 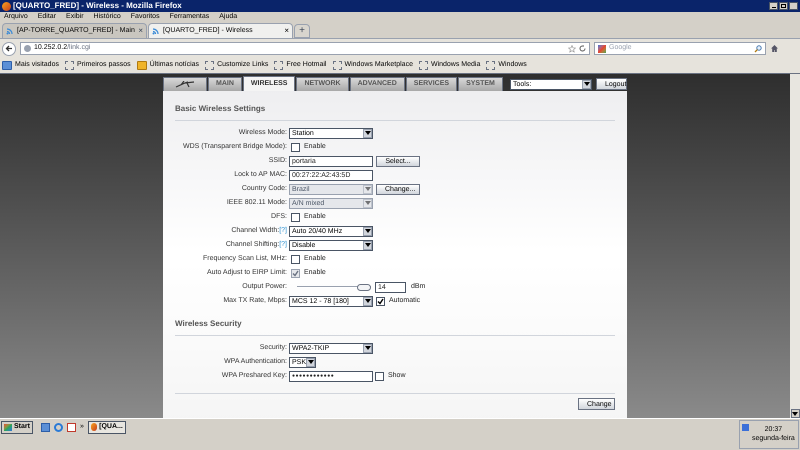 I want to click on slider-thumb, so click(x=364, y=287).